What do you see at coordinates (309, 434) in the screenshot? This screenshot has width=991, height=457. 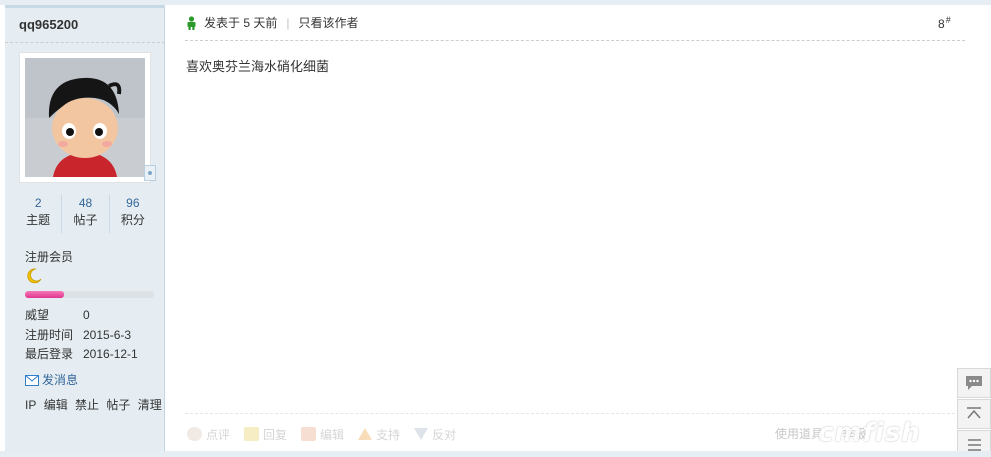 I see `edit-icon` at bounding box center [309, 434].